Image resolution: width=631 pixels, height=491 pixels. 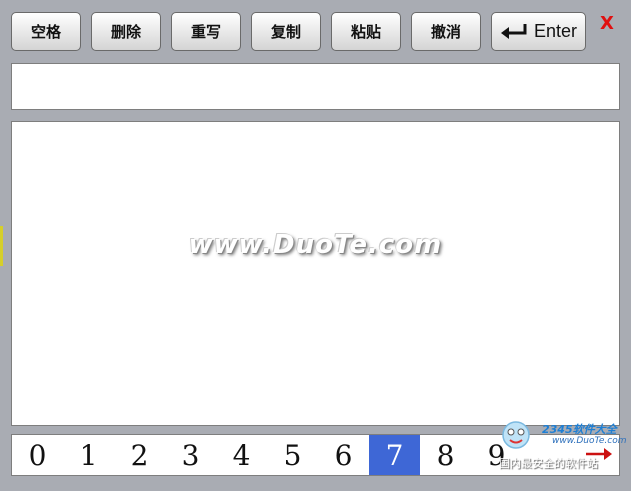 I want to click on enter-button: Enter, so click(x=538, y=31).